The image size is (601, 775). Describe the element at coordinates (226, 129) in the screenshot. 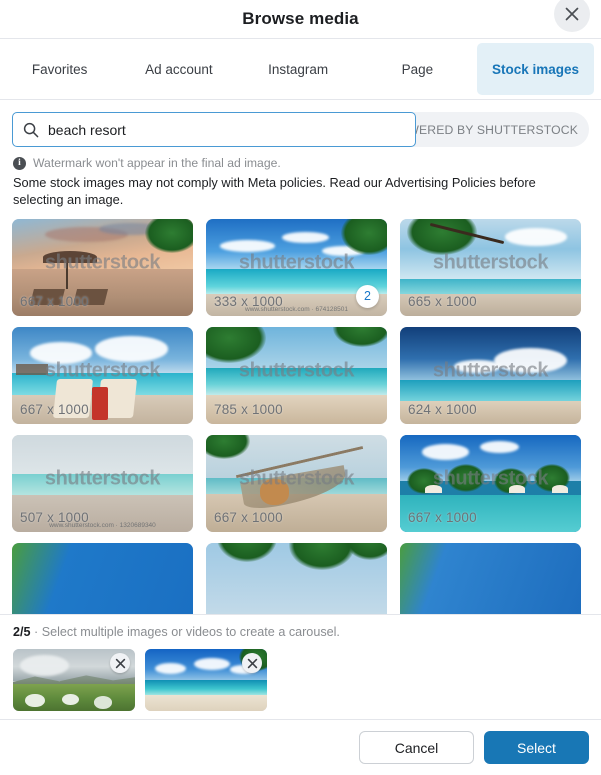

I see `search-input` at that location.